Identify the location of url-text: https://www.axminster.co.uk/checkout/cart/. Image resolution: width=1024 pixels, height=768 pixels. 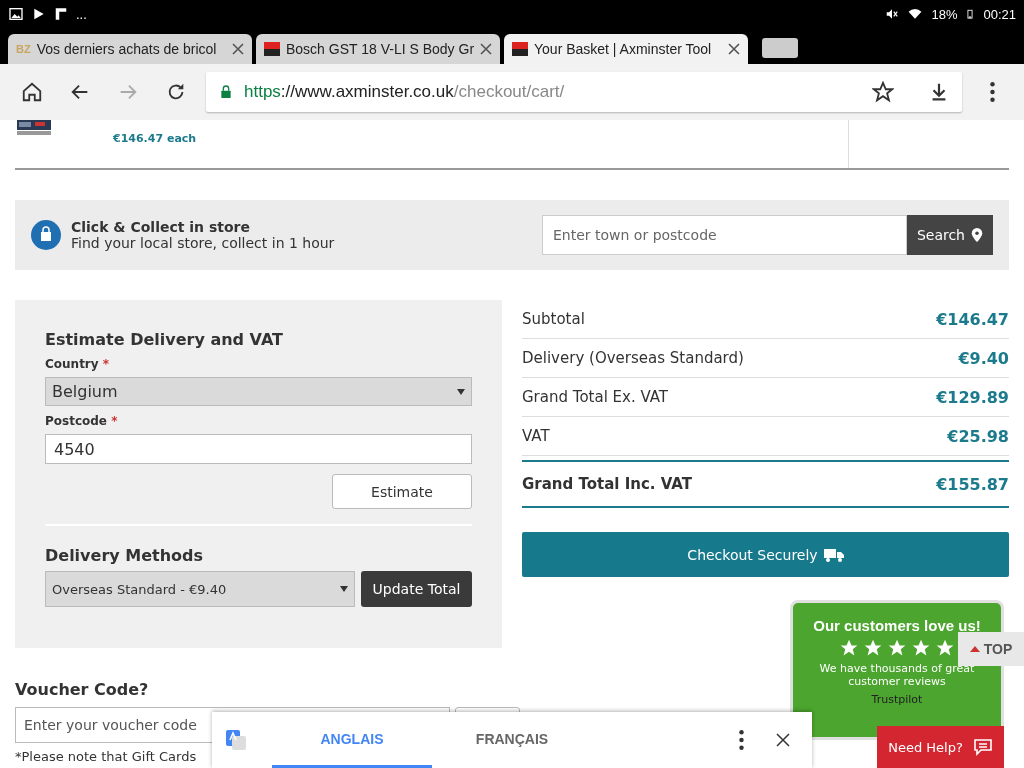
(405, 92).